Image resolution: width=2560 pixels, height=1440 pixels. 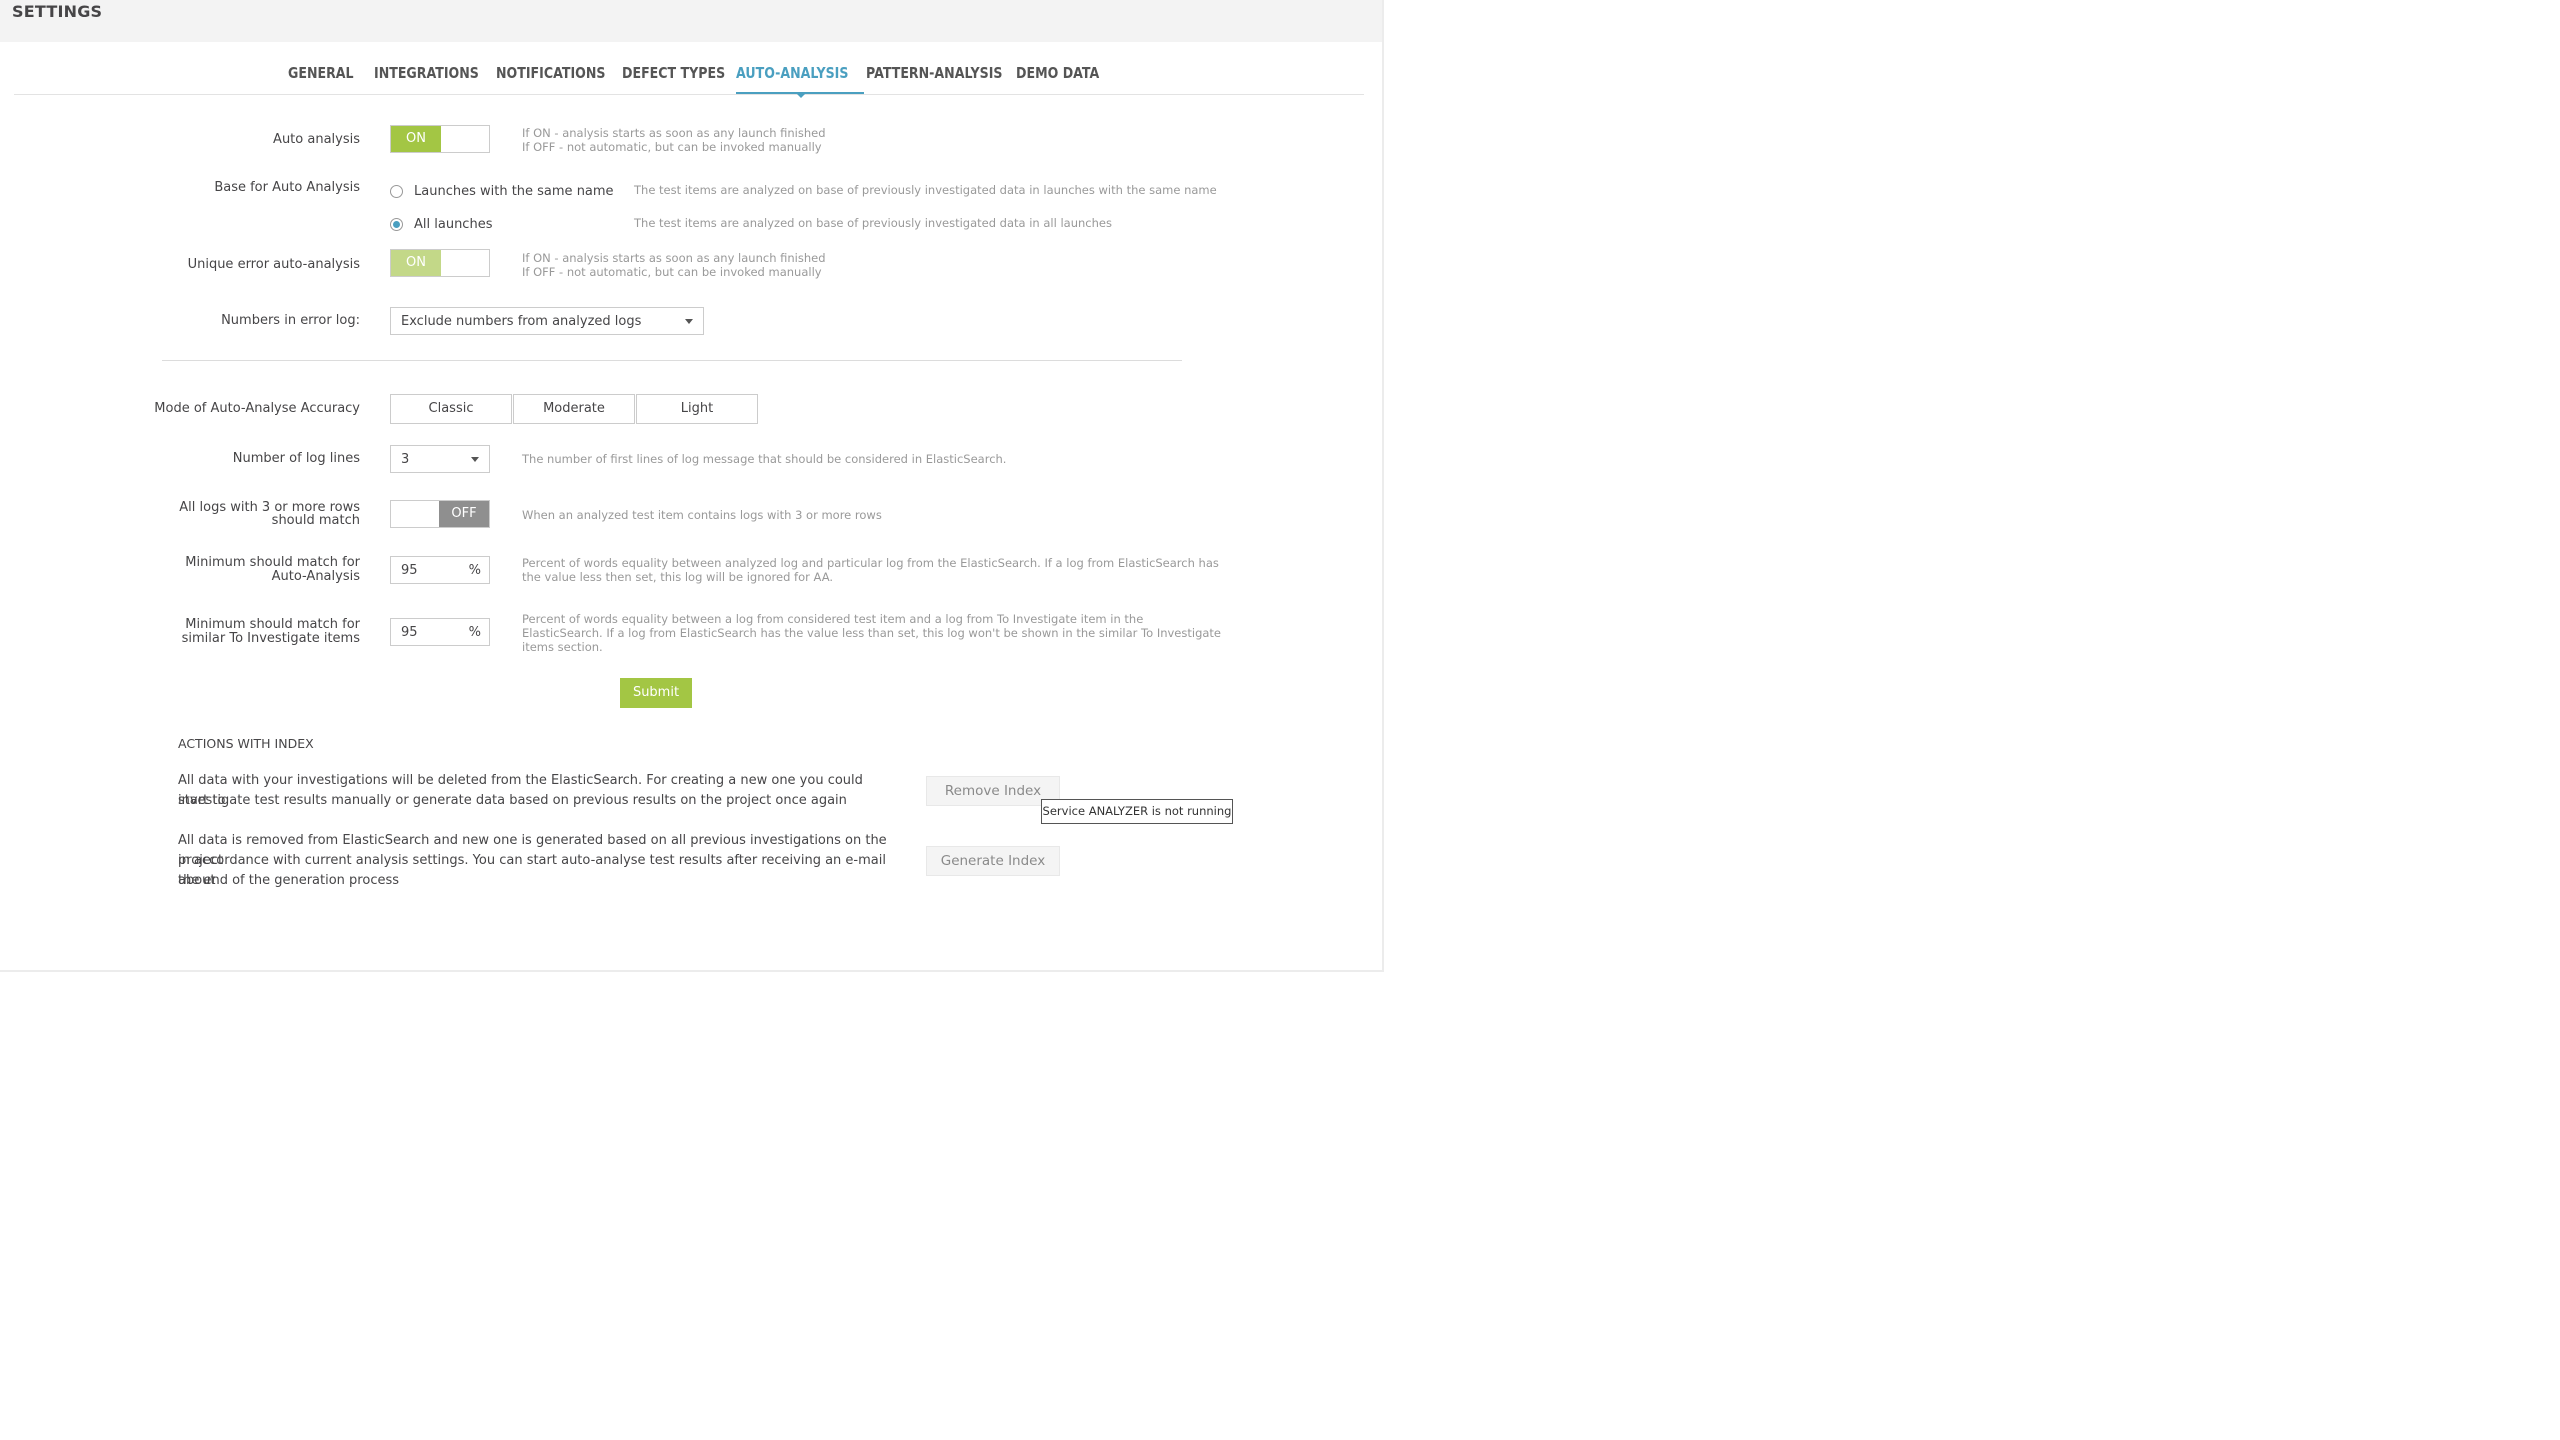 I want to click on numbers-in-log-label: Numbers in error log:, so click(x=290, y=320).